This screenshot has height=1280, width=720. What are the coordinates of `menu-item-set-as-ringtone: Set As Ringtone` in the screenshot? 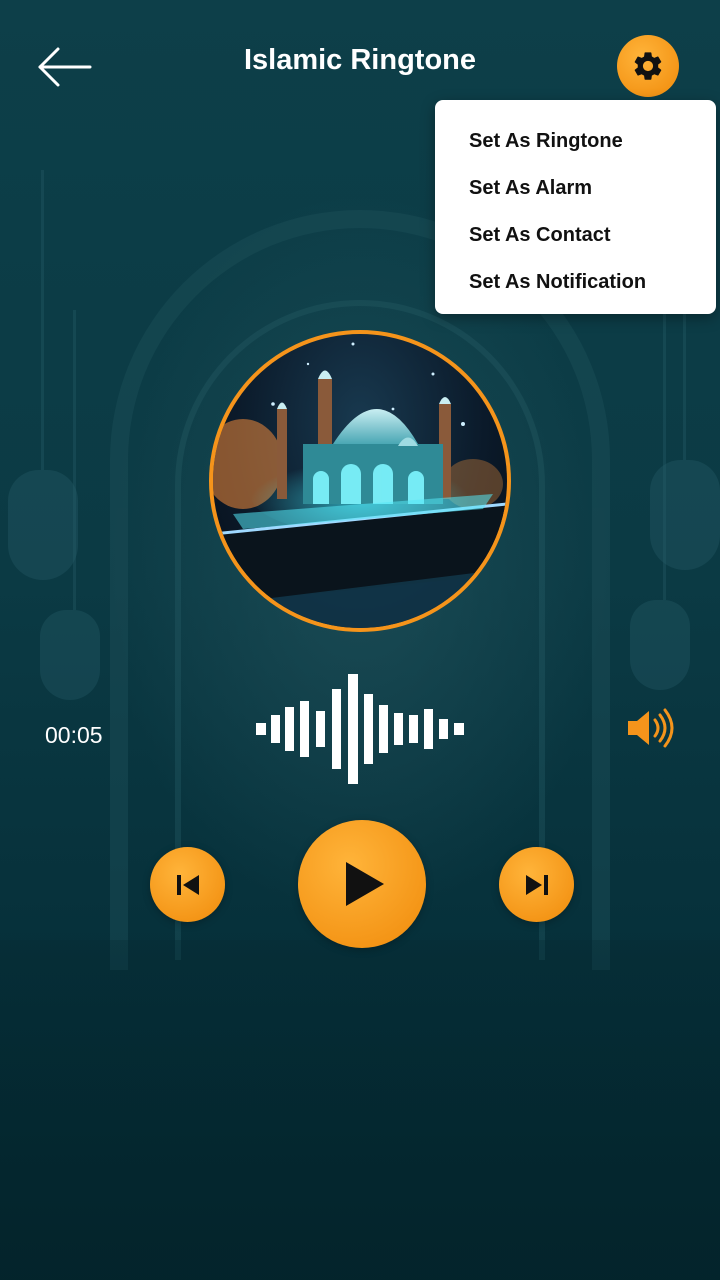 It's located at (575, 141).